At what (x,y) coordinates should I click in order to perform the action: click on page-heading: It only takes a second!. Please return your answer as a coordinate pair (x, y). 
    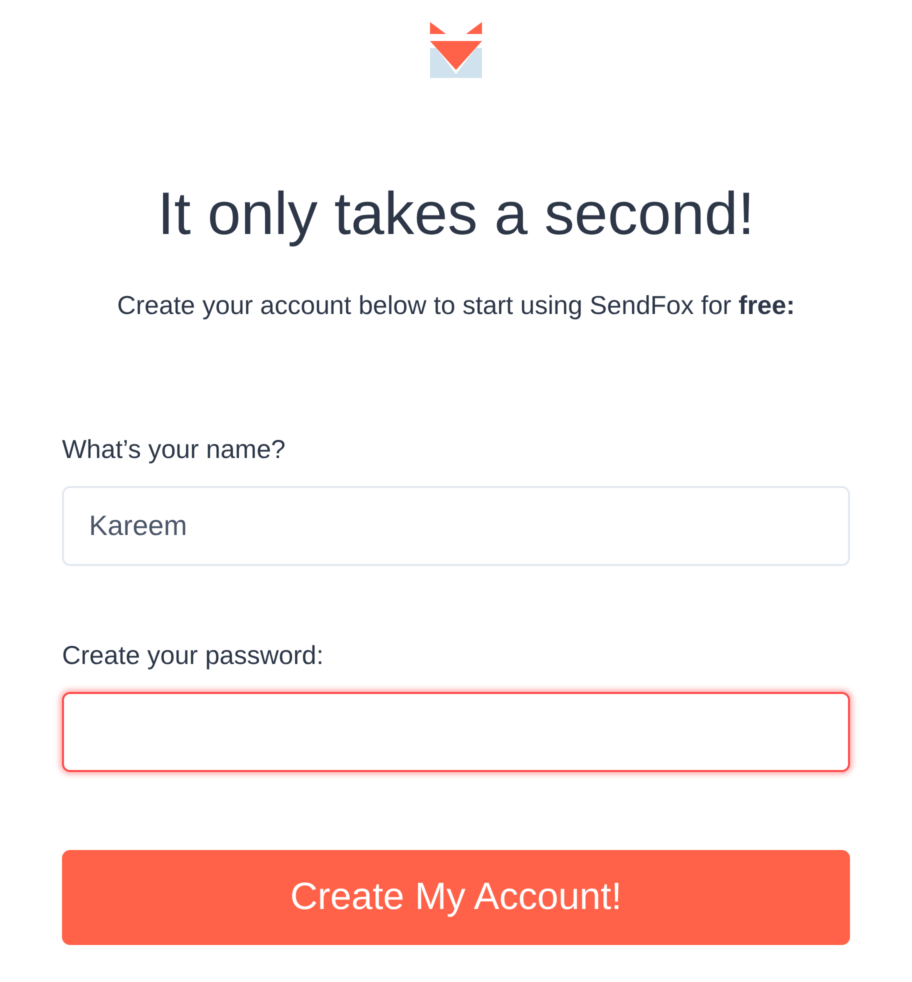
    Looking at the image, I should click on (455, 214).